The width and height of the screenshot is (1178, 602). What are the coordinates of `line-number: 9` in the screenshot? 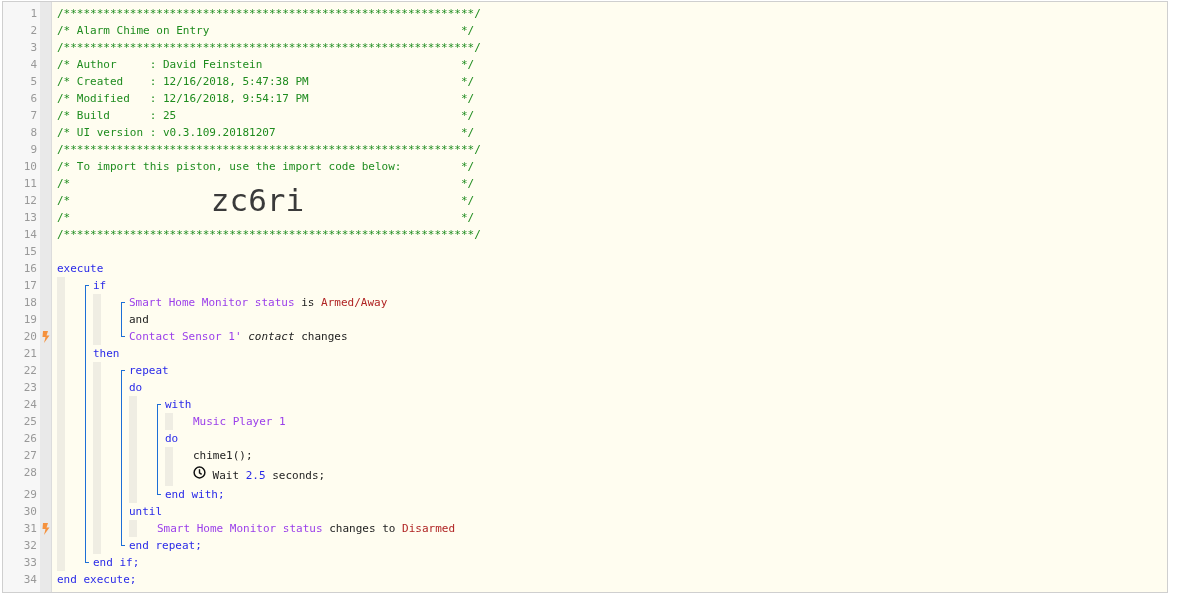 It's located at (33, 150).